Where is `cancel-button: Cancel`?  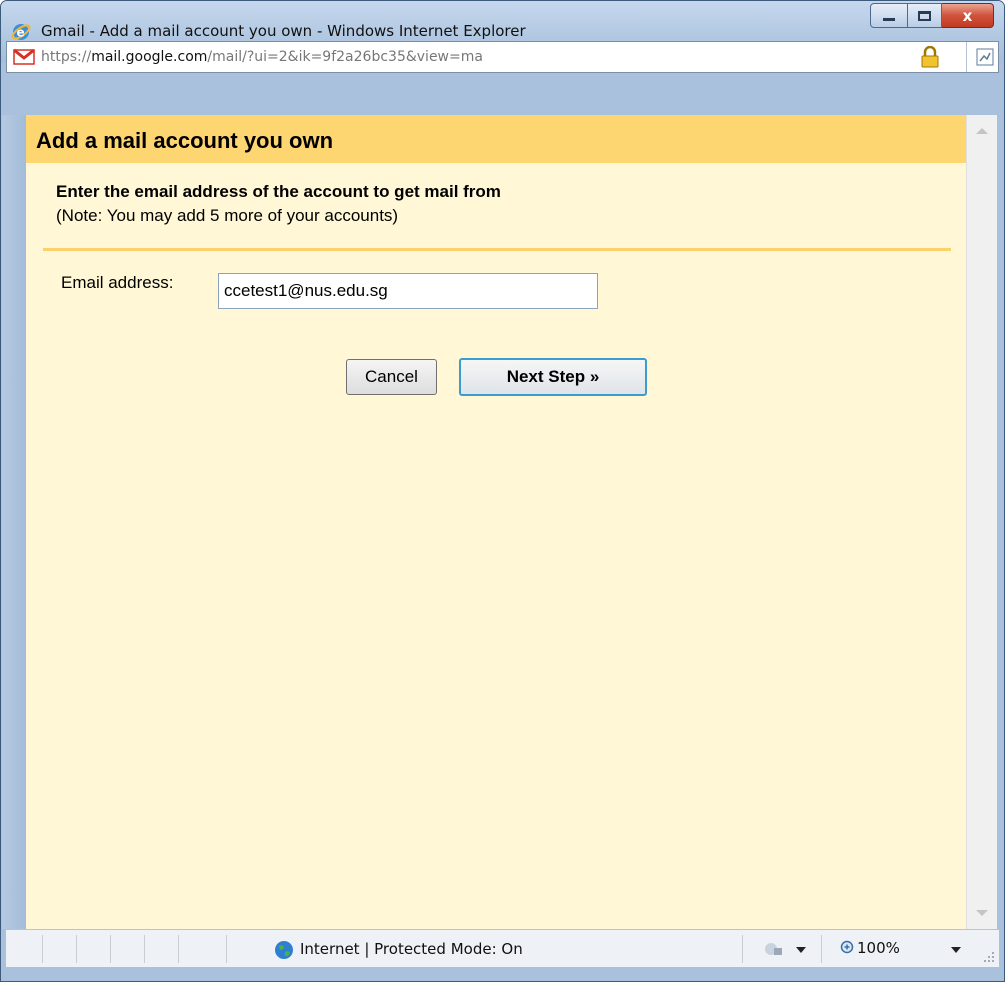
cancel-button: Cancel is located at coordinates (391, 377).